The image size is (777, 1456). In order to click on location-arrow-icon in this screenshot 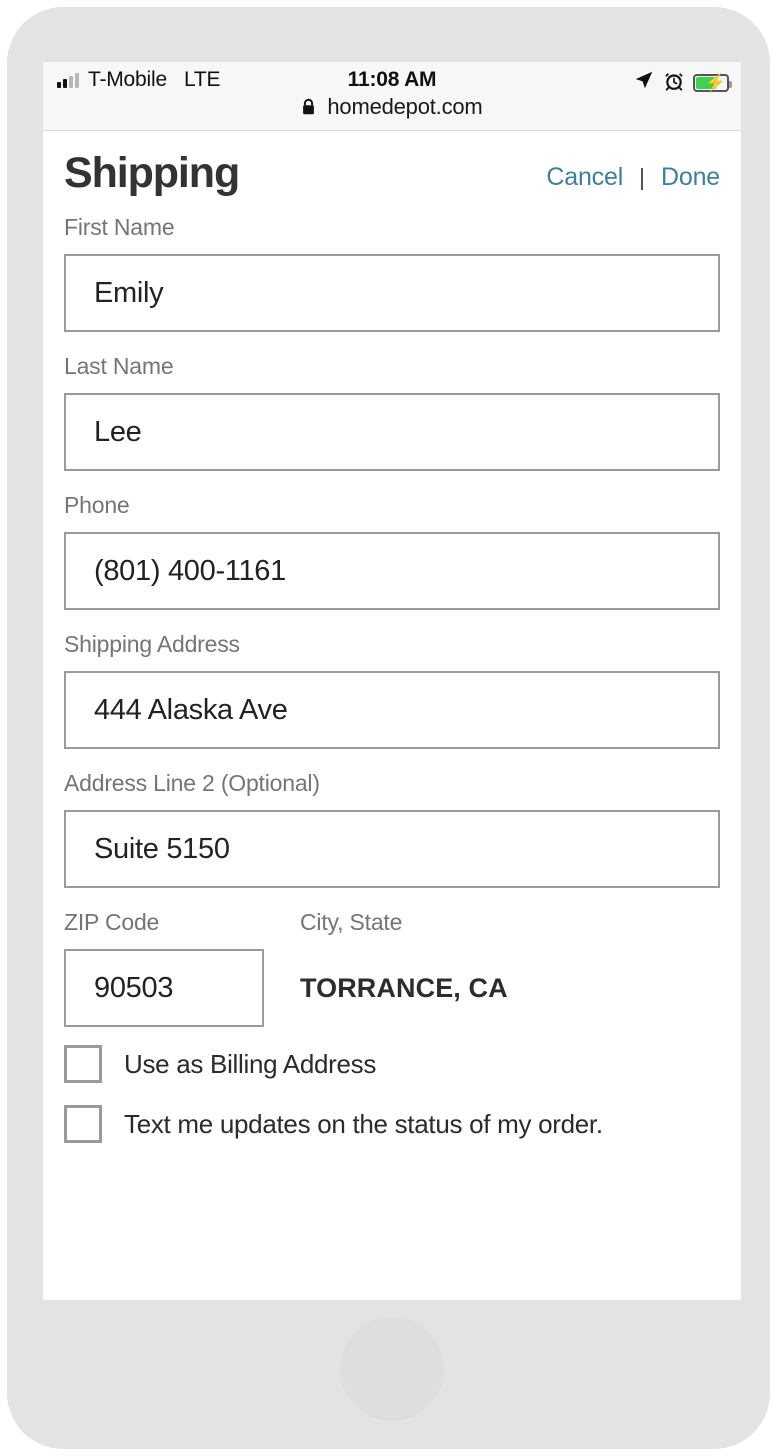, I will do `click(644, 82)`.